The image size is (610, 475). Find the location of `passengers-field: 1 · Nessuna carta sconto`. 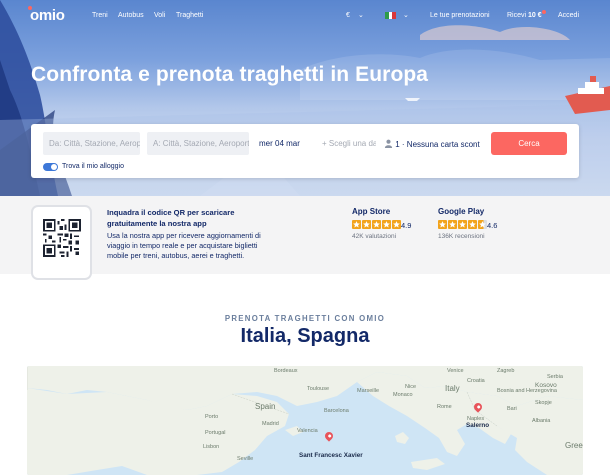

passengers-field: 1 · Nessuna carta sconto is located at coordinates (430, 143).